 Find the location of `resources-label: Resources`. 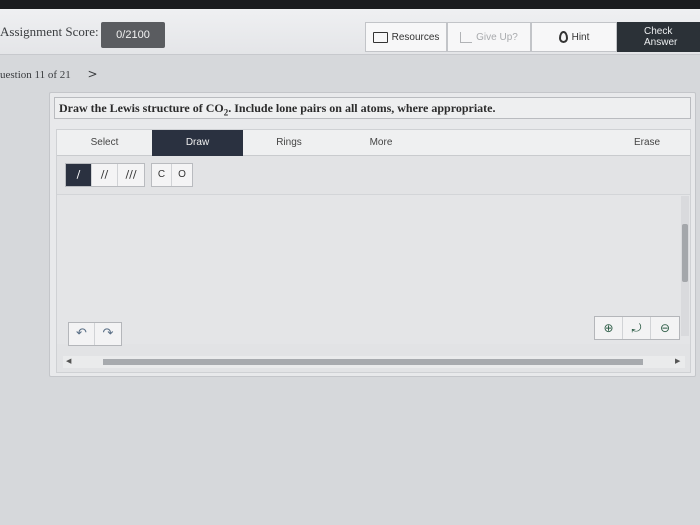

resources-label: Resources is located at coordinates (415, 37).